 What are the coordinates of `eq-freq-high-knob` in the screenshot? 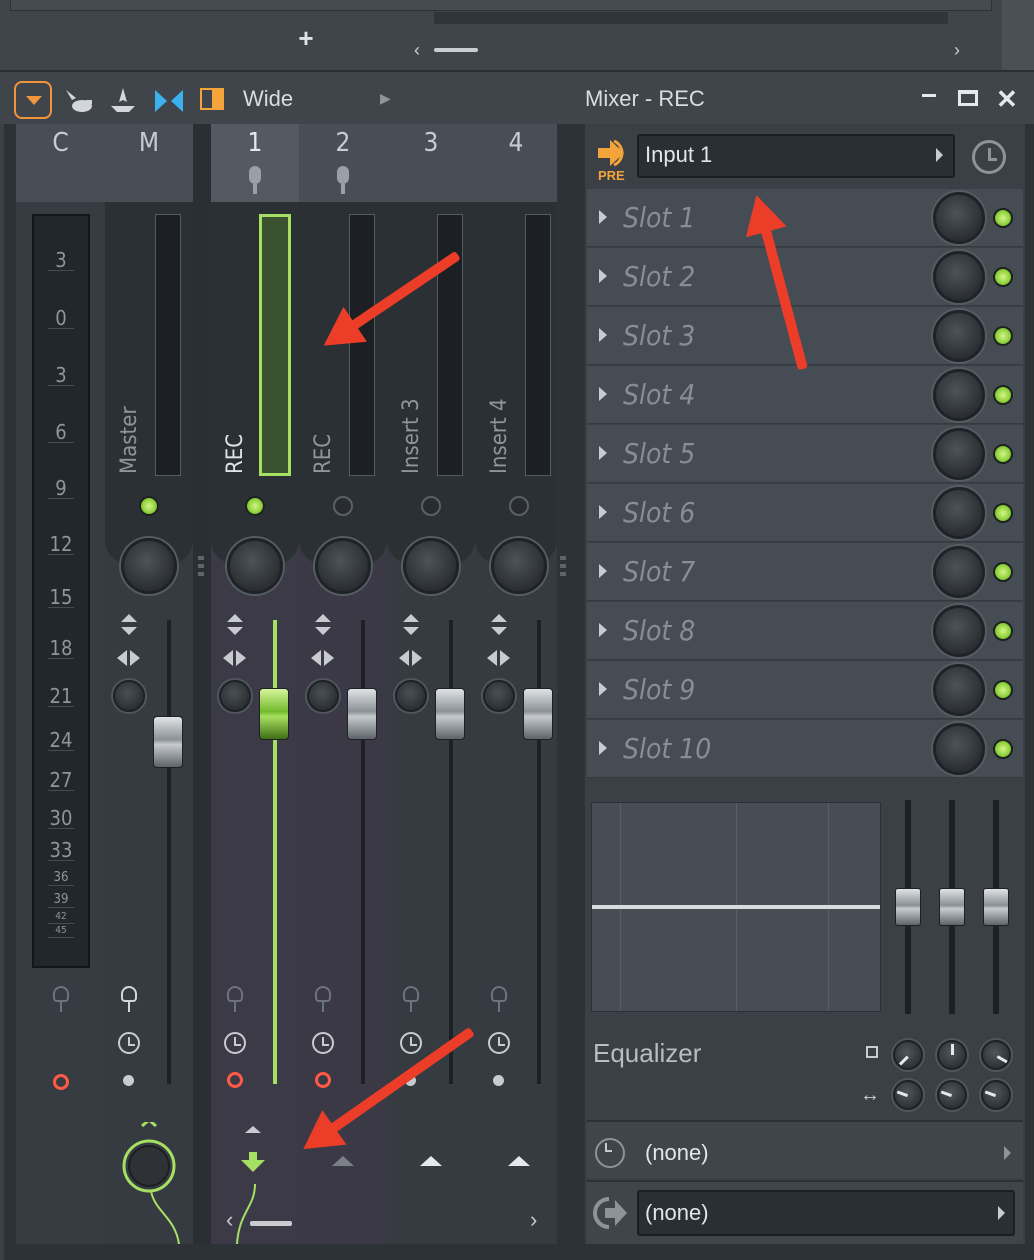 It's located at (996, 1055).